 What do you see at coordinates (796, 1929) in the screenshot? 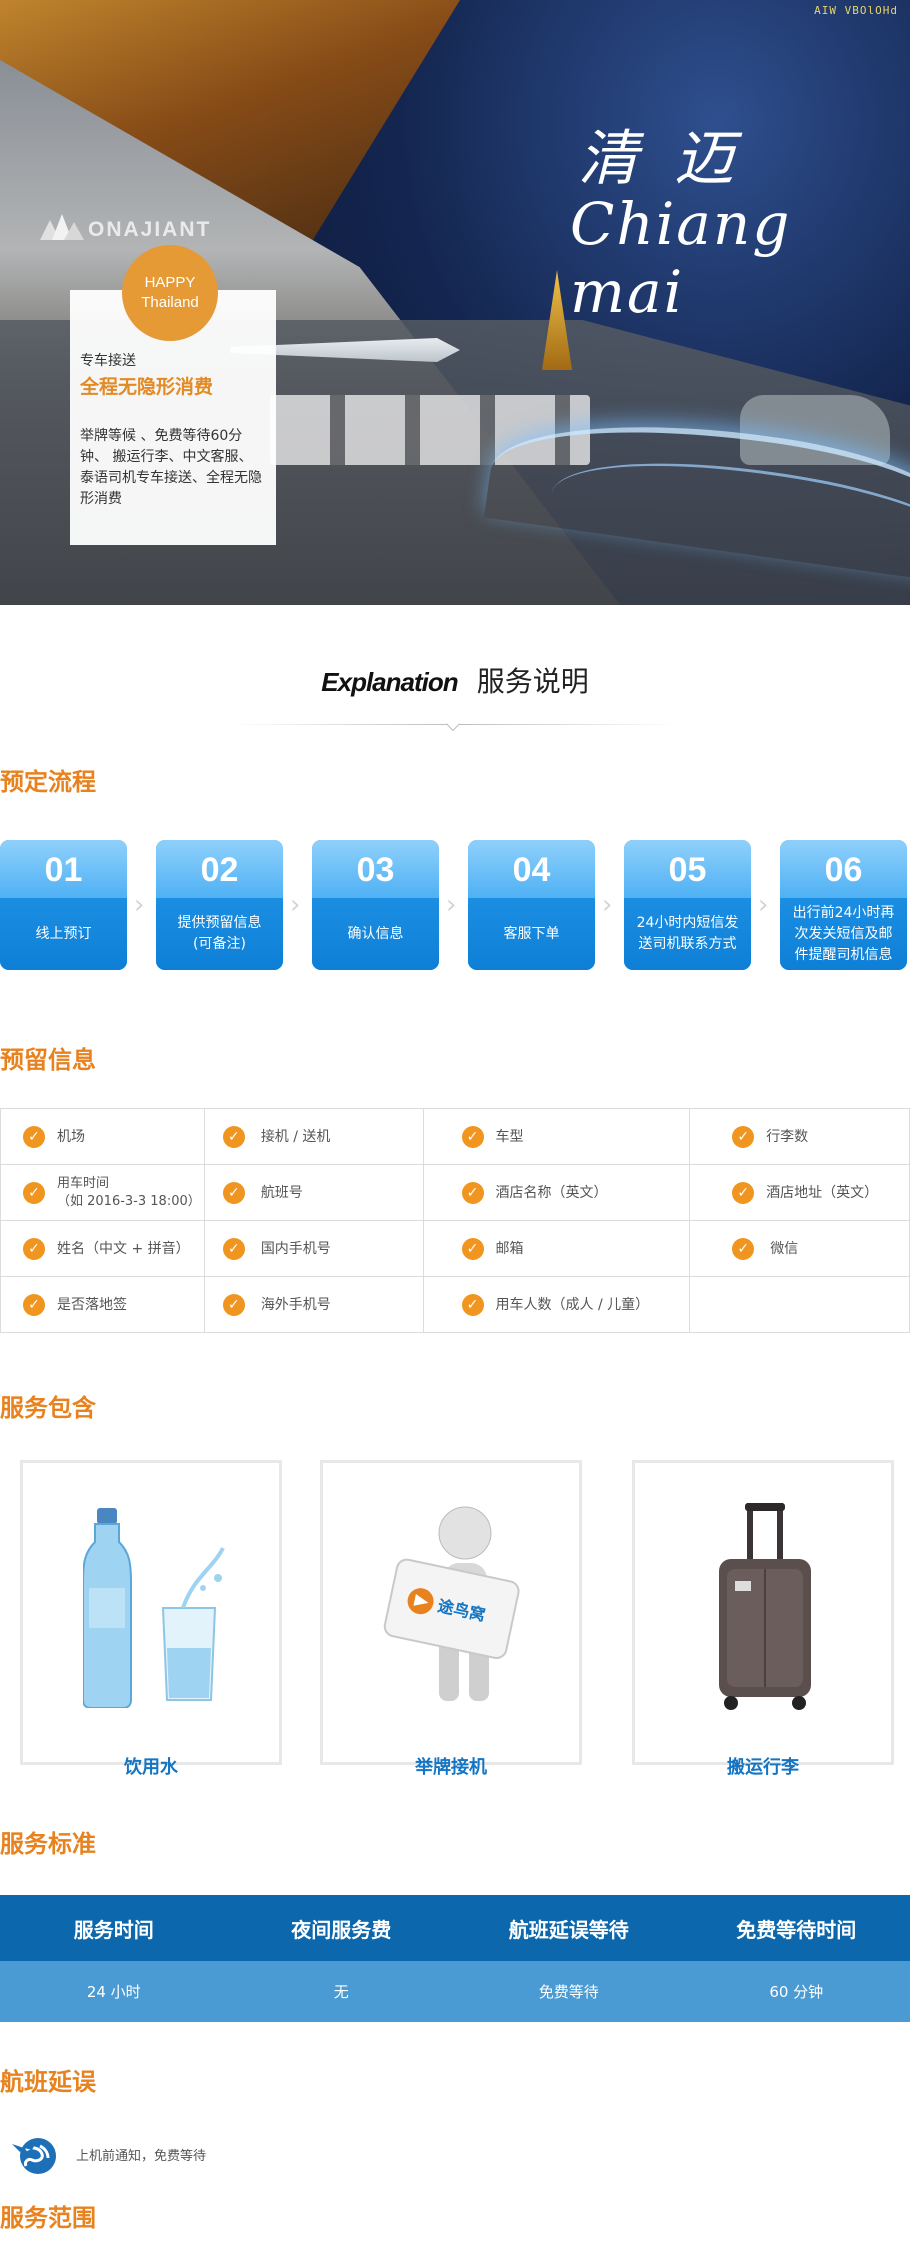
I see `header-free-wait: 免费等待时间` at bounding box center [796, 1929].